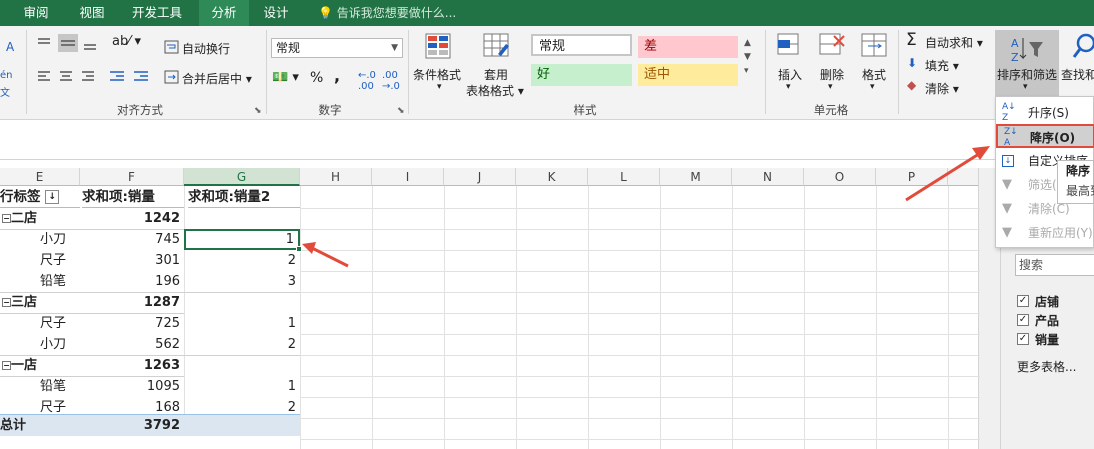 Image resolution: width=1094 pixels, height=449 pixels. I want to click on row-label: 一店, so click(24, 365).